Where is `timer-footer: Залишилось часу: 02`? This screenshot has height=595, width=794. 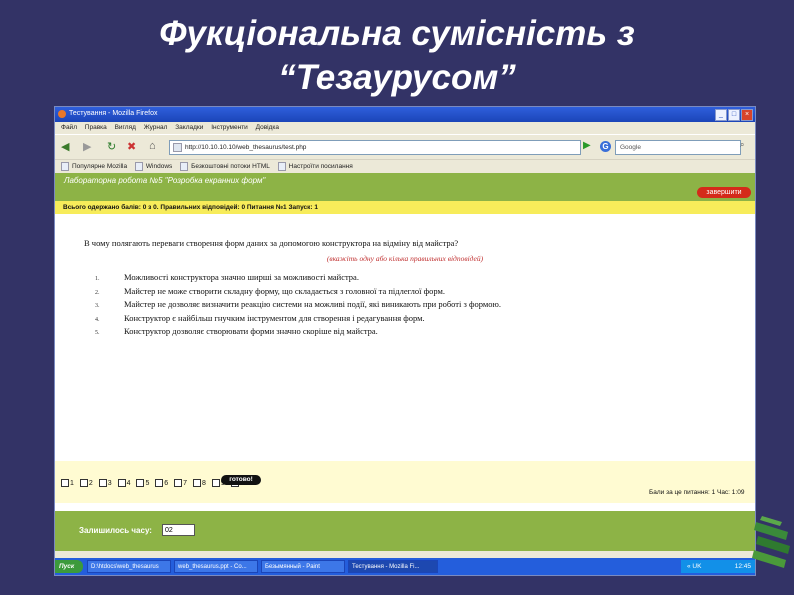 timer-footer: Залишилось часу: 02 is located at coordinates (405, 531).